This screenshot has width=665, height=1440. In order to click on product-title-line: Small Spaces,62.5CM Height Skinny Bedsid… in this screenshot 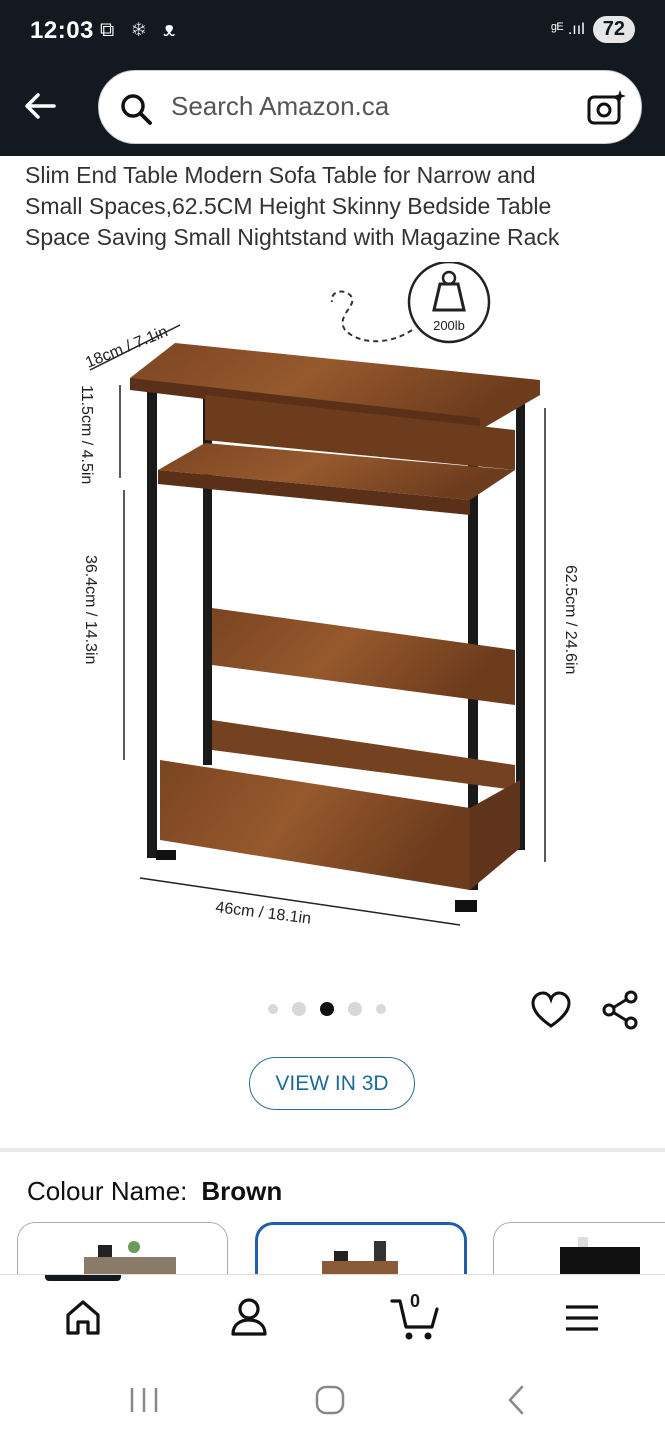, I will do `click(288, 206)`.